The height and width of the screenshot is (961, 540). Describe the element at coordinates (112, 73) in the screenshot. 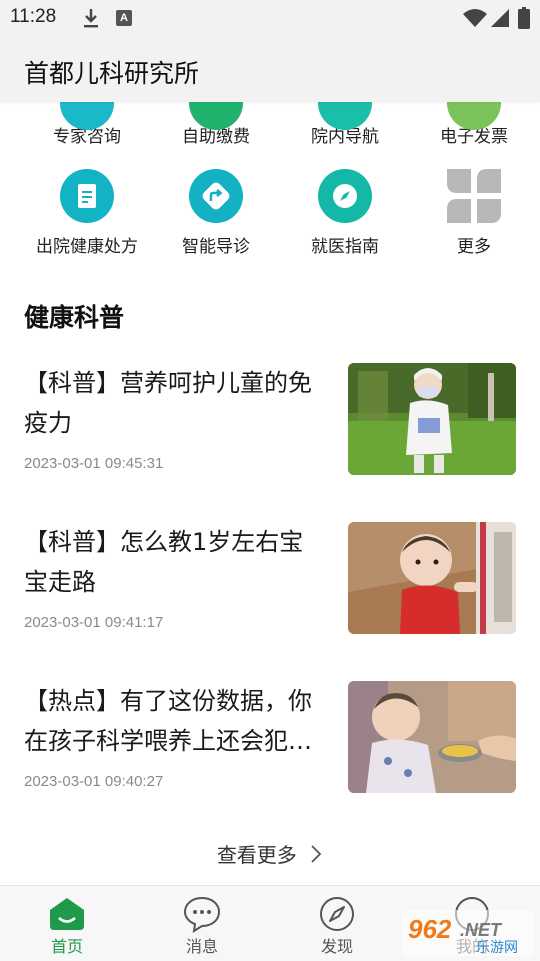

I see `page-title: 首都儿科研究所` at that location.